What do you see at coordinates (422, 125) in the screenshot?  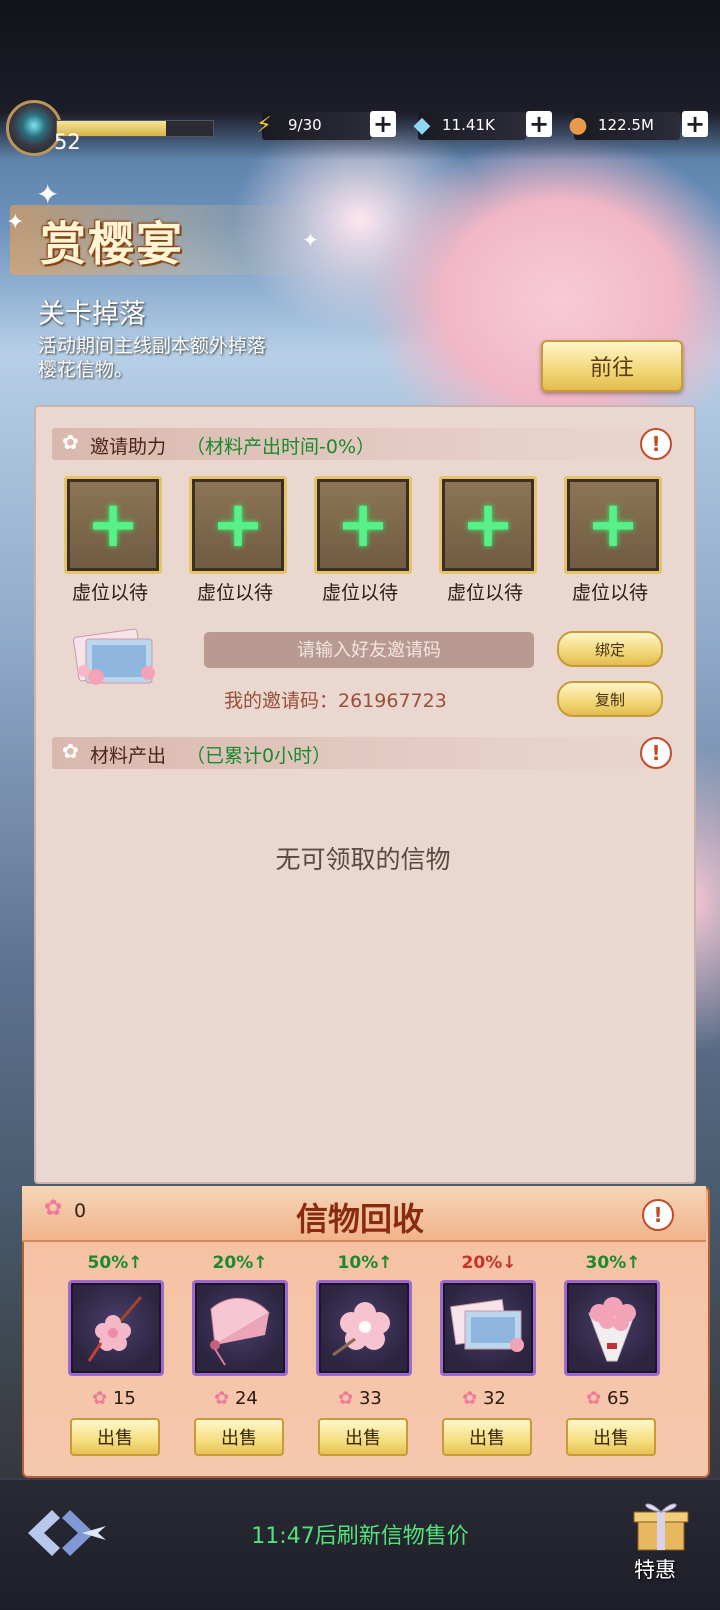 I see `diamond-icon: ◆` at bounding box center [422, 125].